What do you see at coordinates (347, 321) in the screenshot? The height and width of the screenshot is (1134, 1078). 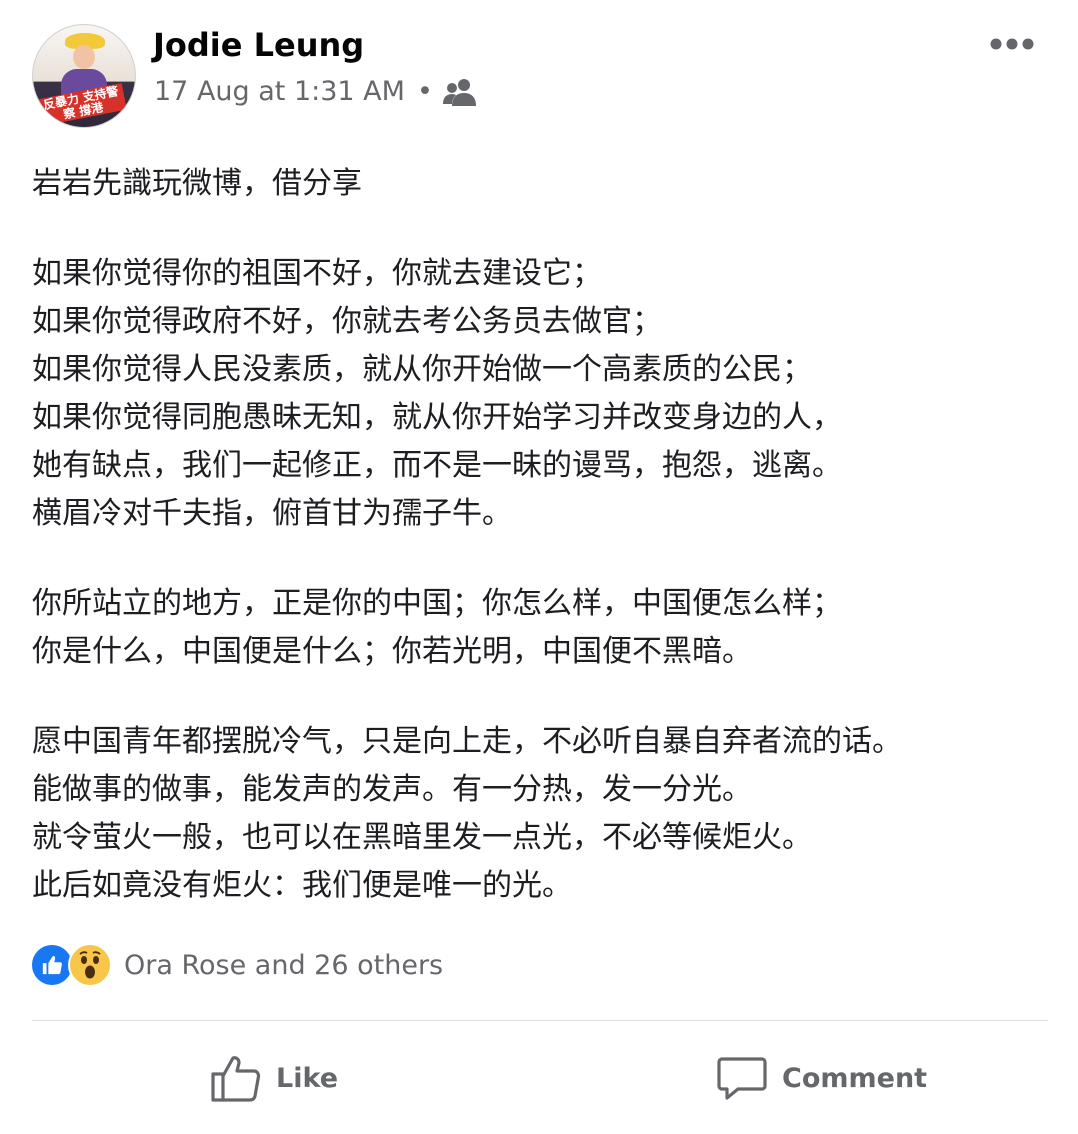 I see `post-text-line: 如果你觉得政府不好，你就去考公务员去做官；` at bounding box center [347, 321].